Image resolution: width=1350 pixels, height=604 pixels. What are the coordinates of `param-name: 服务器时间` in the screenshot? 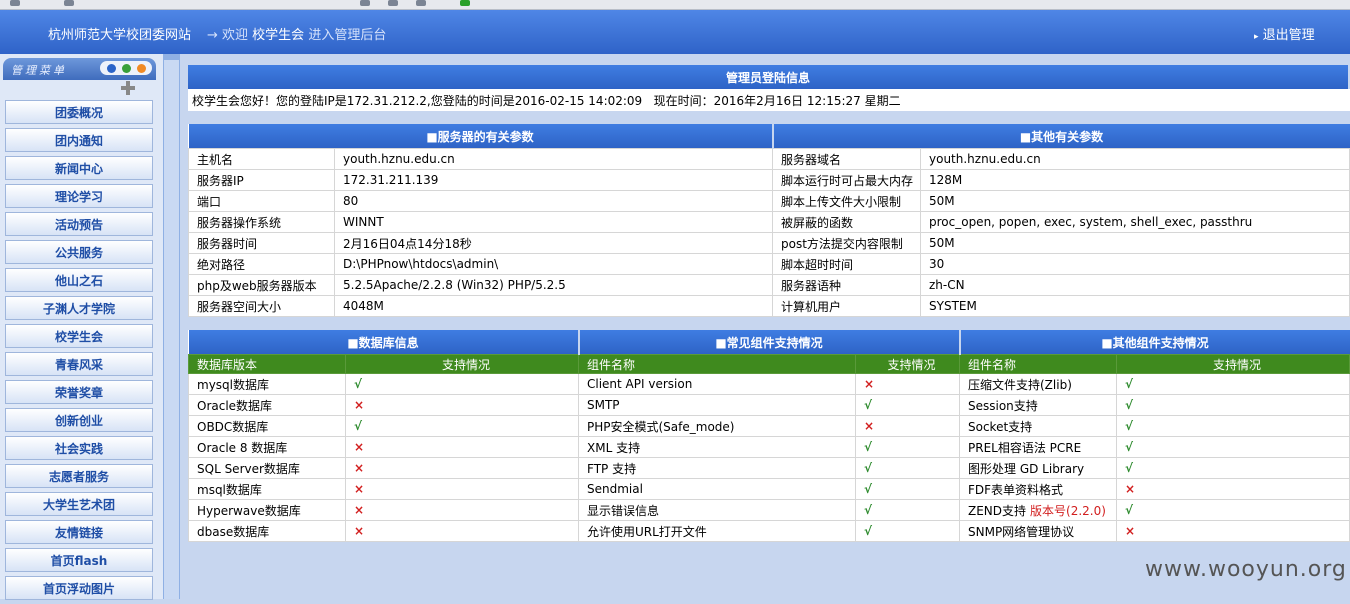 It's located at (261, 243).